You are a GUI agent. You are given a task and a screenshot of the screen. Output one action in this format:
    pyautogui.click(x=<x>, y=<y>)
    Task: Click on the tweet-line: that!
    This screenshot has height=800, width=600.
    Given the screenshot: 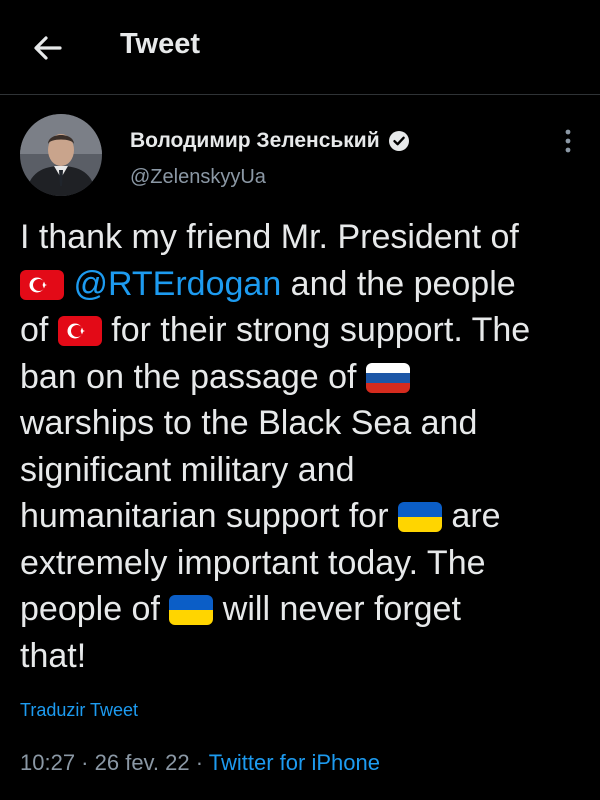 What is the action you would take?
    pyautogui.click(x=53, y=655)
    